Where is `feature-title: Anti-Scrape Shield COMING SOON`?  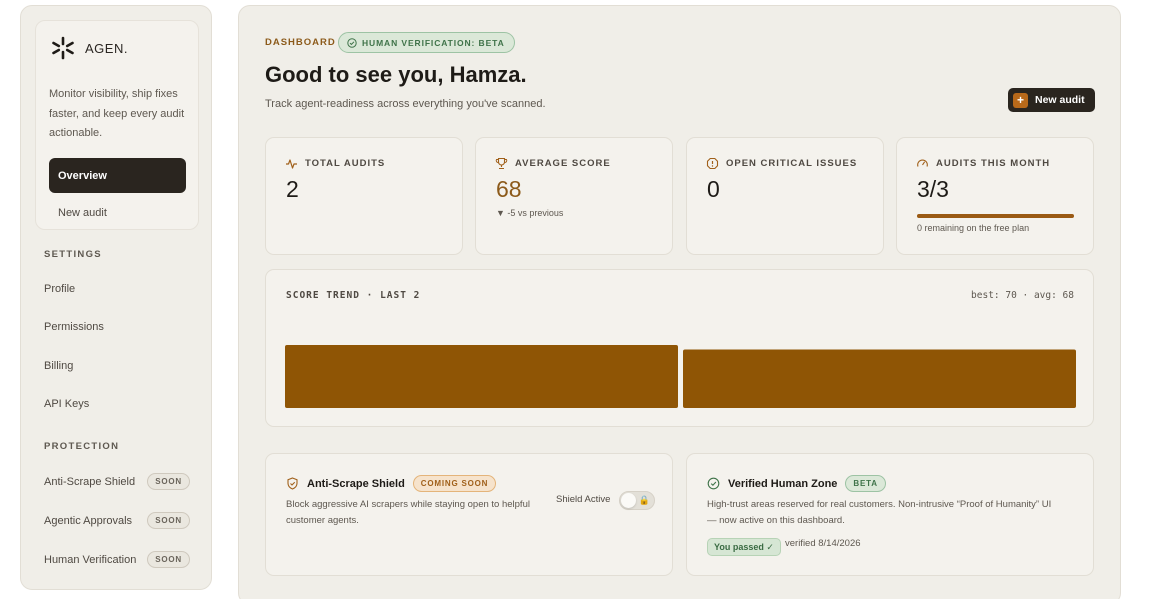 feature-title: Anti-Scrape Shield COMING SOON is located at coordinates (391, 483).